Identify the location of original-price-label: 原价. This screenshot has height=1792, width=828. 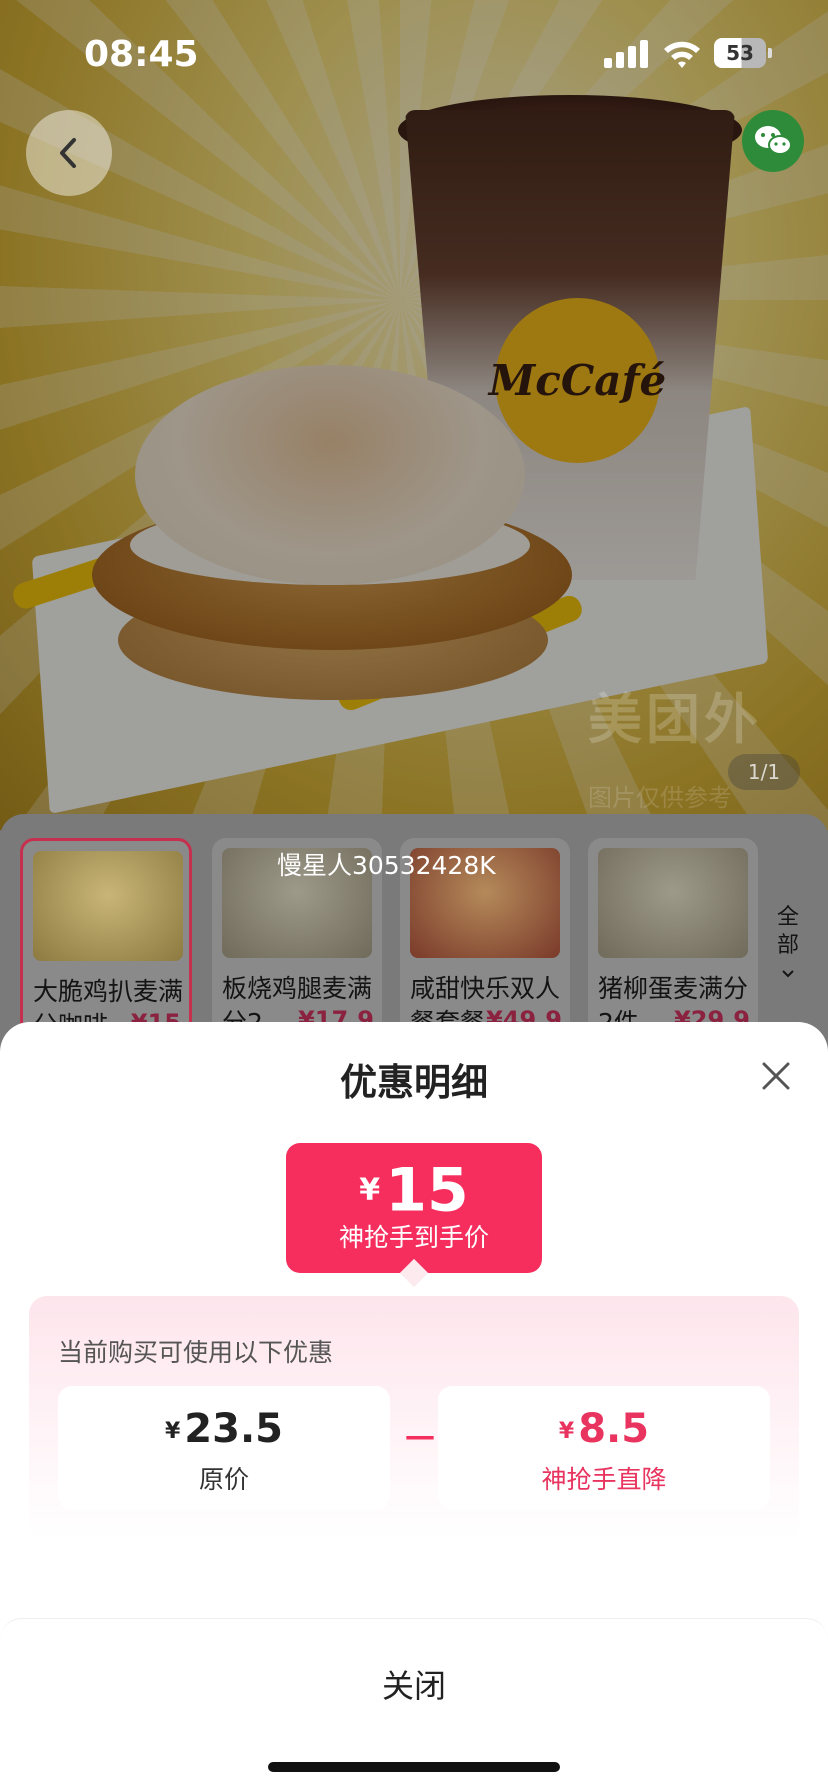
(223, 1479).